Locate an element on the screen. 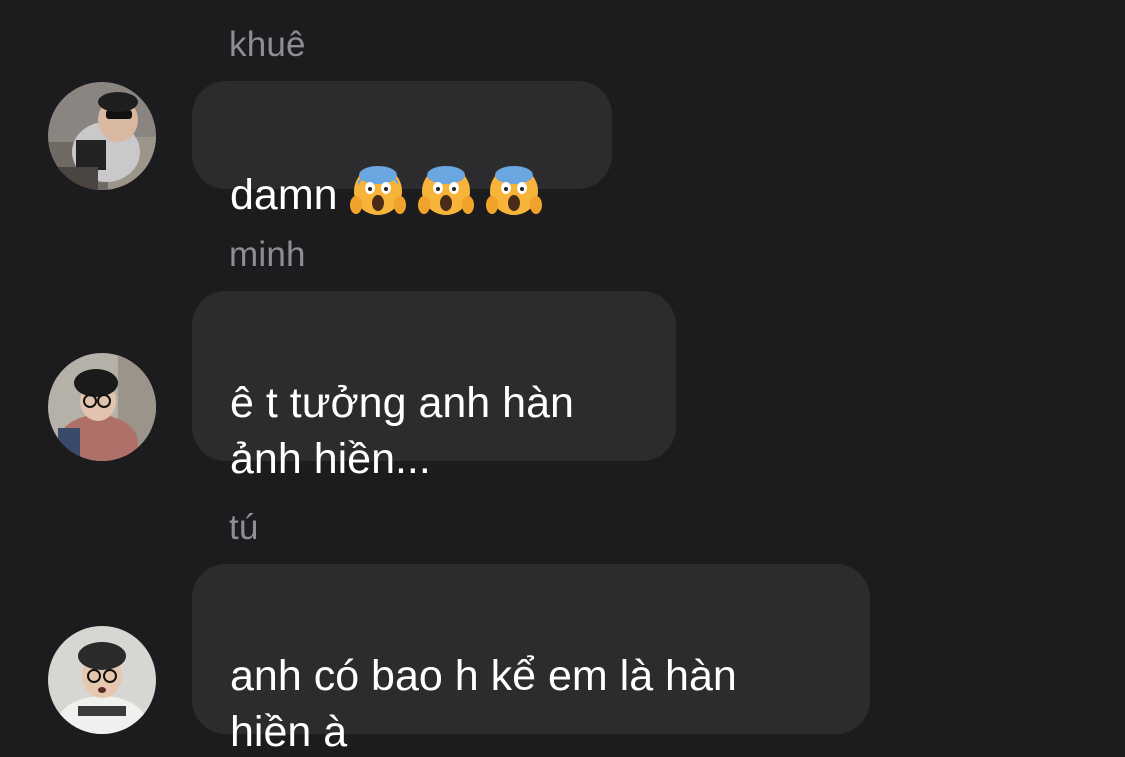 The height and width of the screenshot is (757, 1125). sender-name: minh is located at coordinates (267, 254).